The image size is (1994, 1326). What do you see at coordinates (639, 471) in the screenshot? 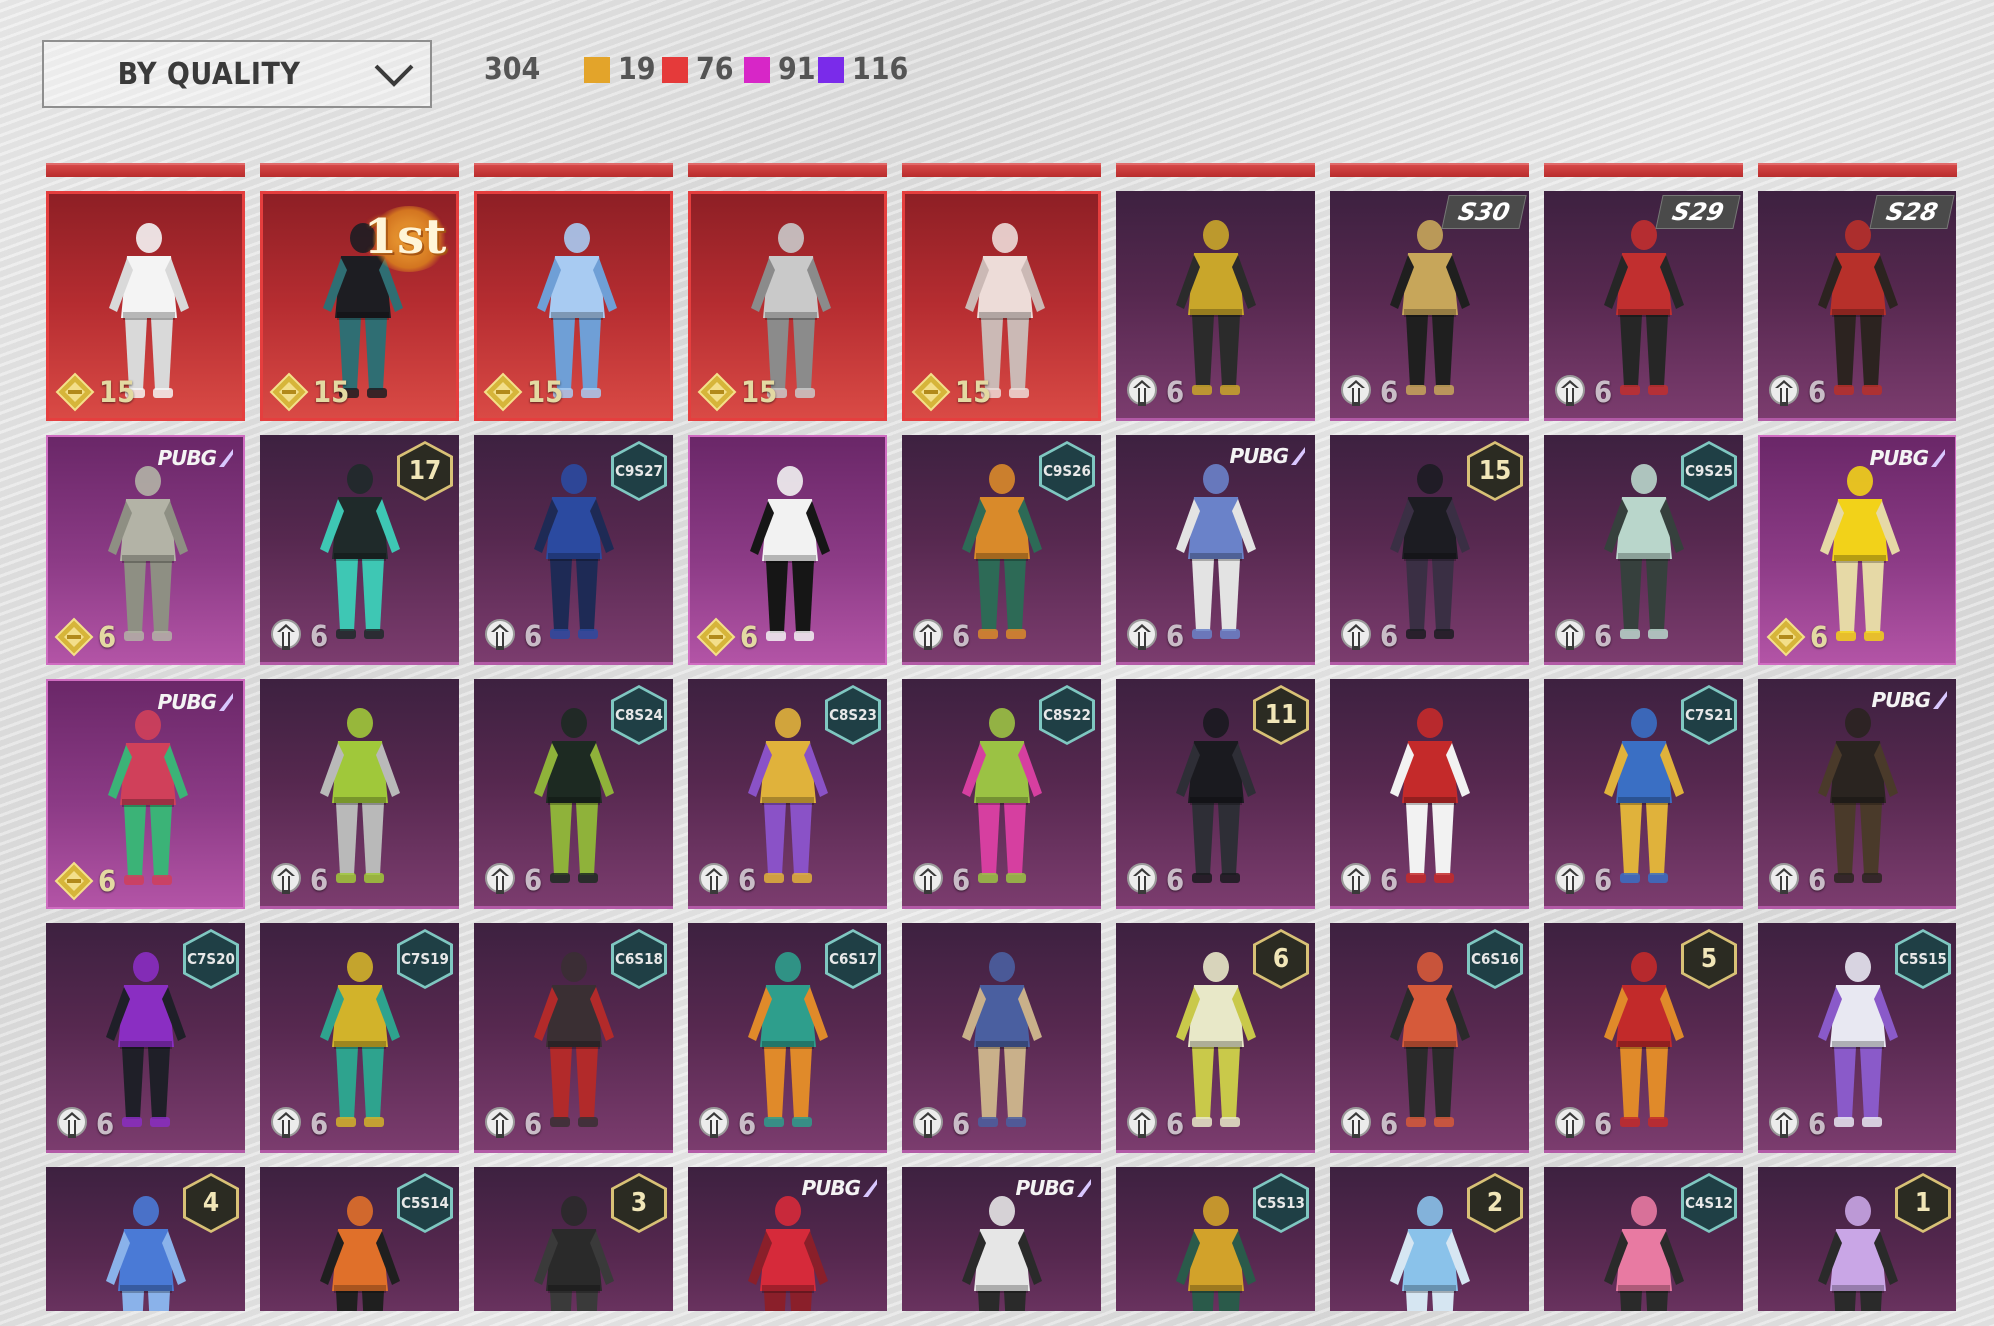
I see `badge-text: C9S27` at bounding box center [639, 471].